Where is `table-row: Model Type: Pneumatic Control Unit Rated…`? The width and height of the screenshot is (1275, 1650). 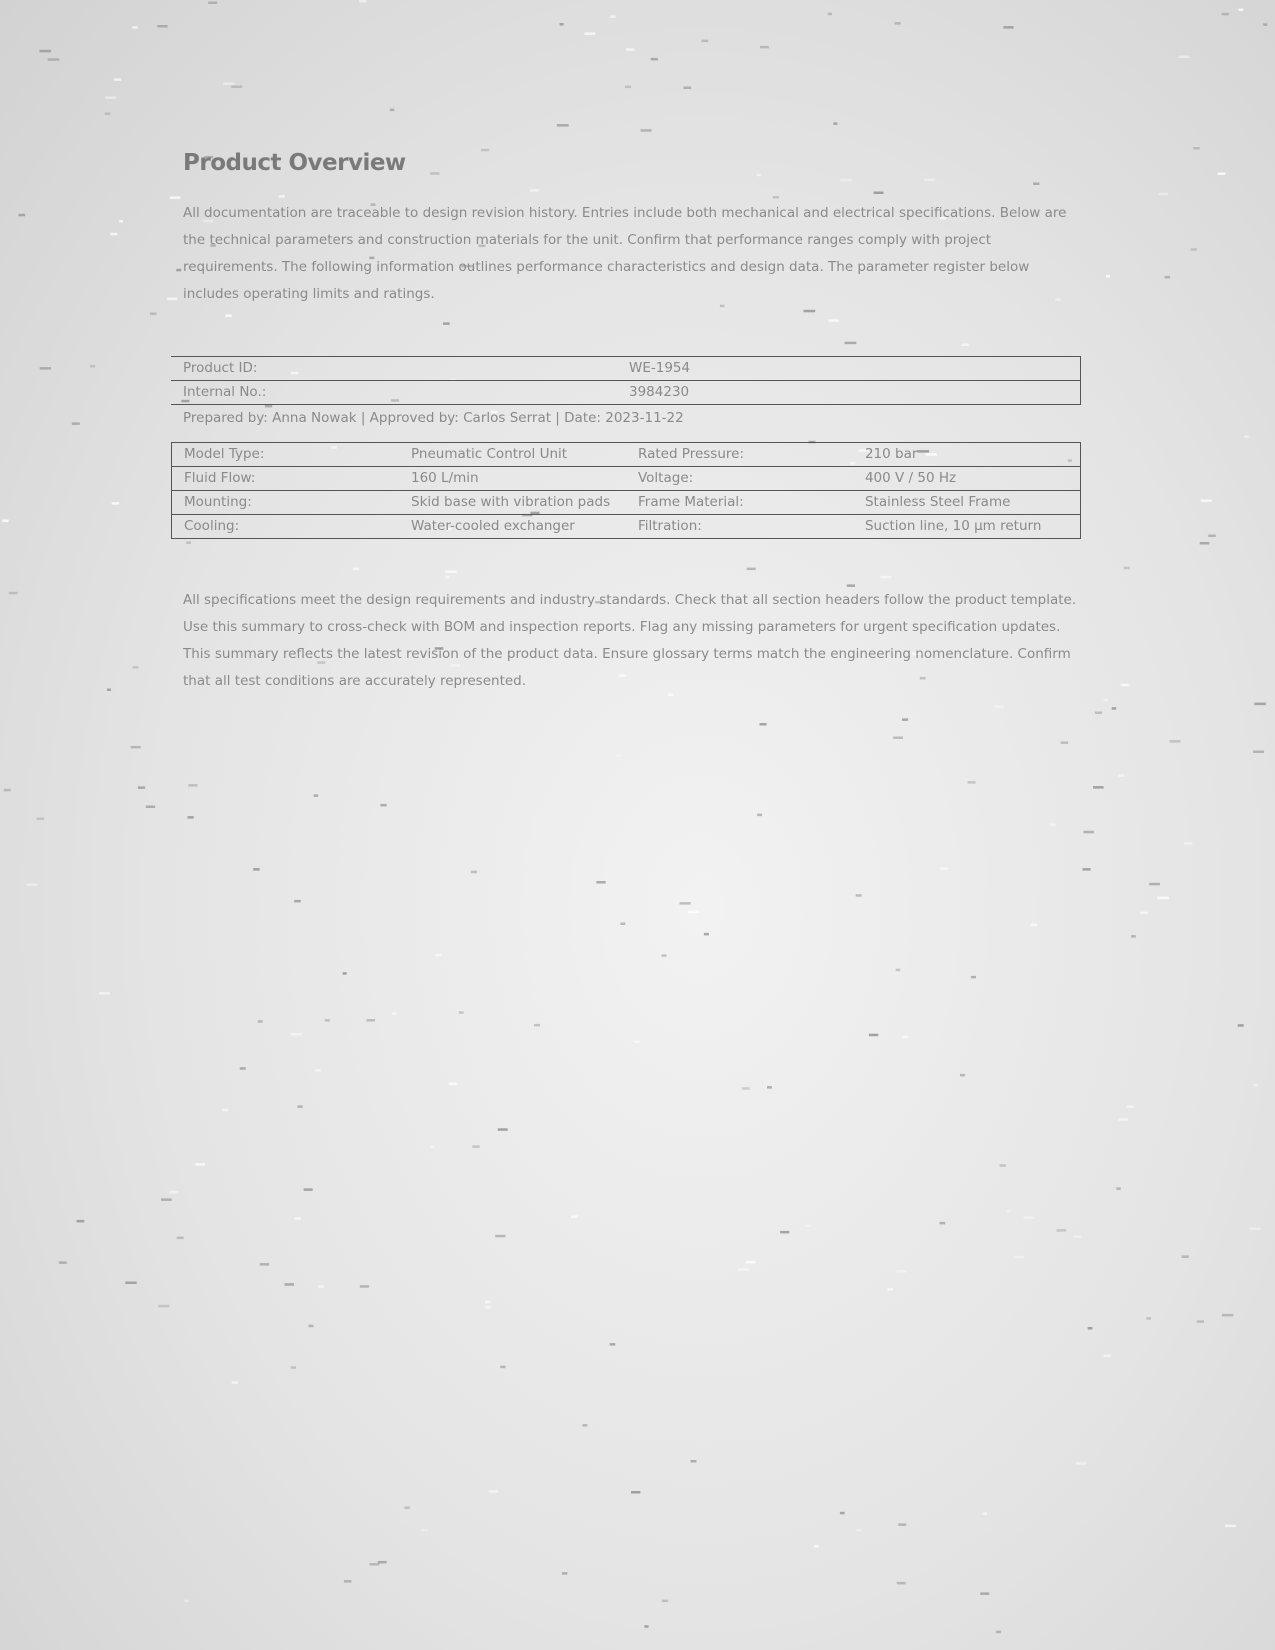 table-row: Model Type: Pneumatic Control Unit Rated… is located at coordinates (626, 454).